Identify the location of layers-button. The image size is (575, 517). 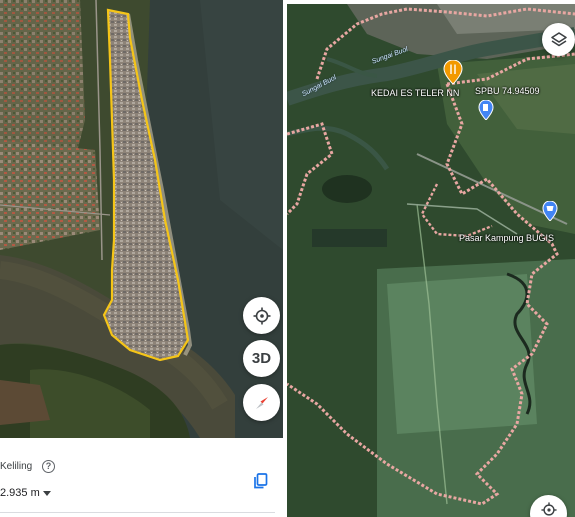
(558, 39).